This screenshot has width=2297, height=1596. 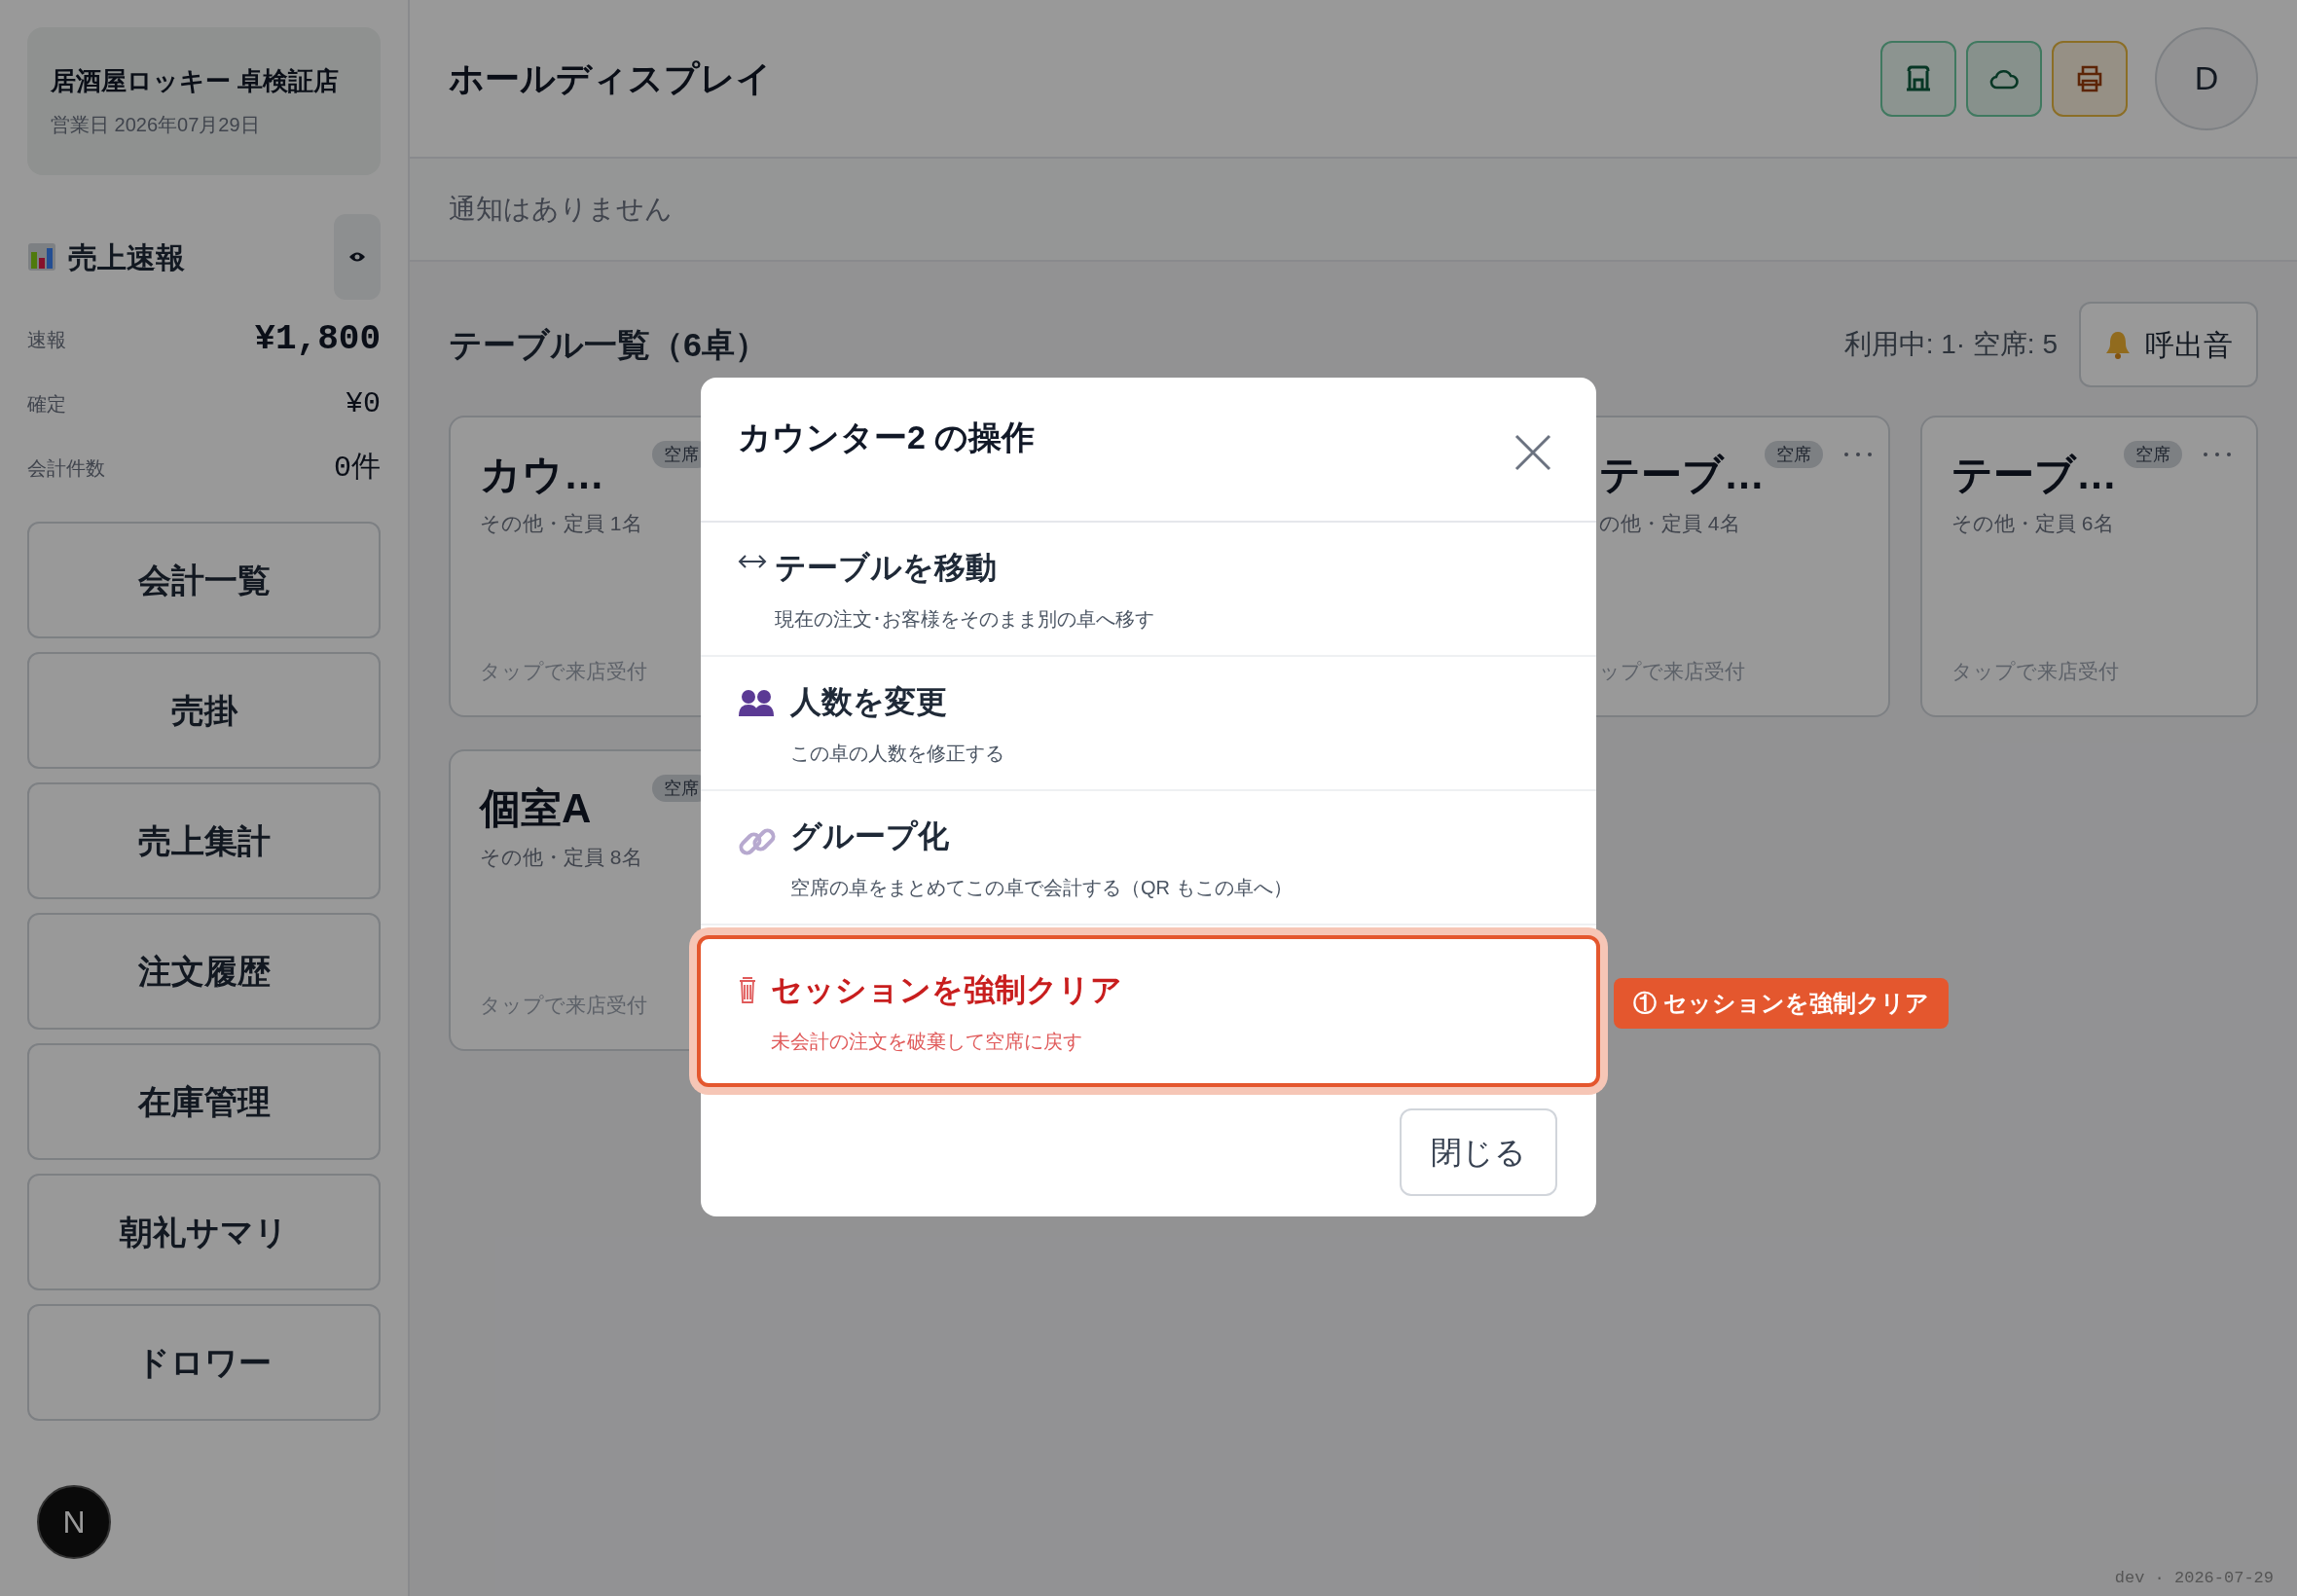 What do you see at coordinates (318, 339) in the screenshot?
I see `stat-value: ¥1,800` at bounding box center [318, 339].